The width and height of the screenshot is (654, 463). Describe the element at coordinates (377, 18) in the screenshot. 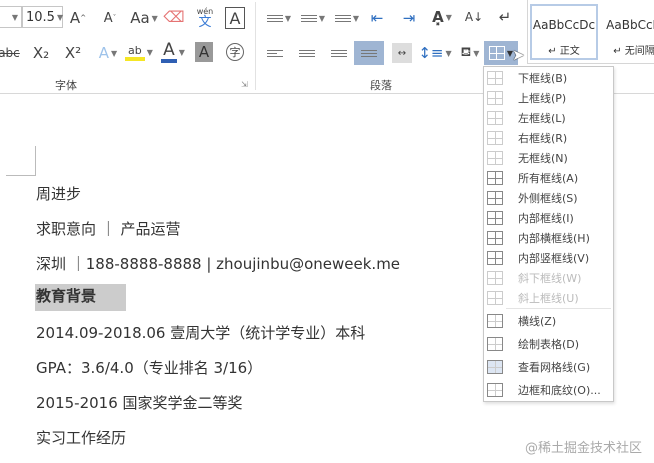

I see `decrease-indent-button: ⇤` at that location.